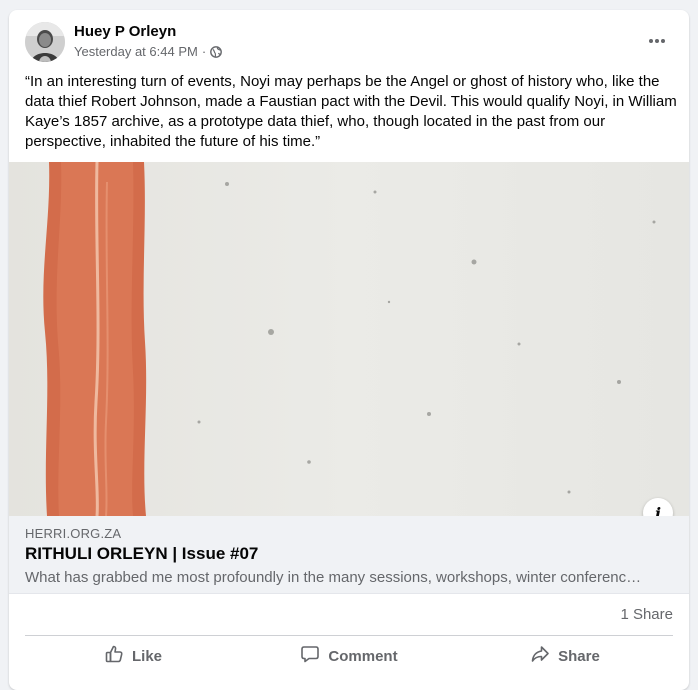 Image resolution: width=698 pixels, height=690 pixels. Describe the element at coordinates (216, 51) in the screenshot. I see `globe-icon` at that location.